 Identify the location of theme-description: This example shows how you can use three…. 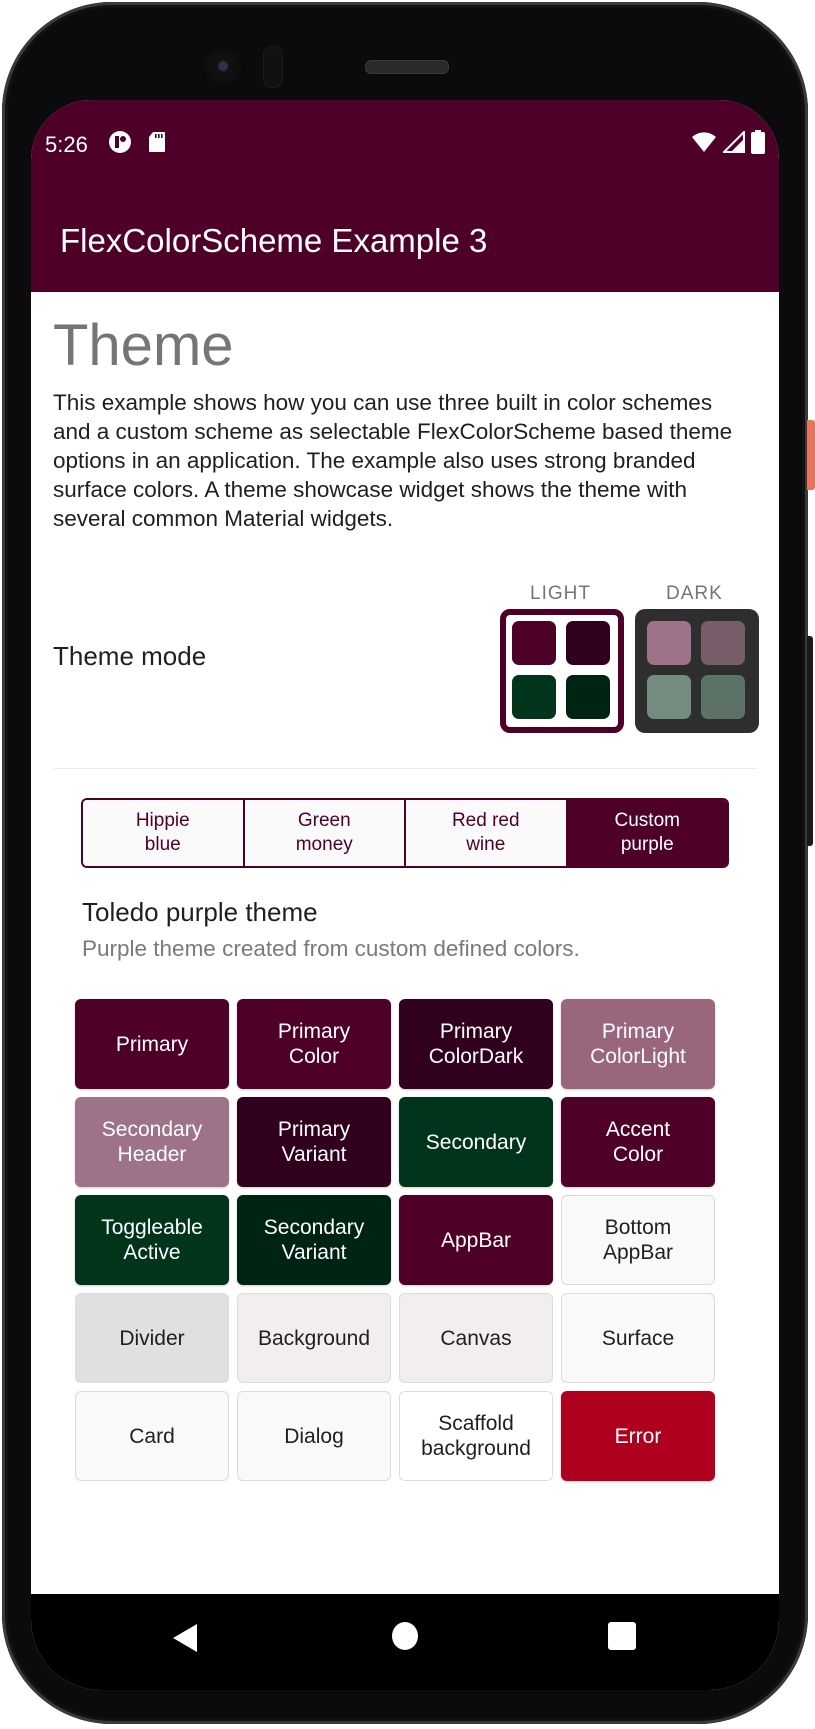
(393, 460).